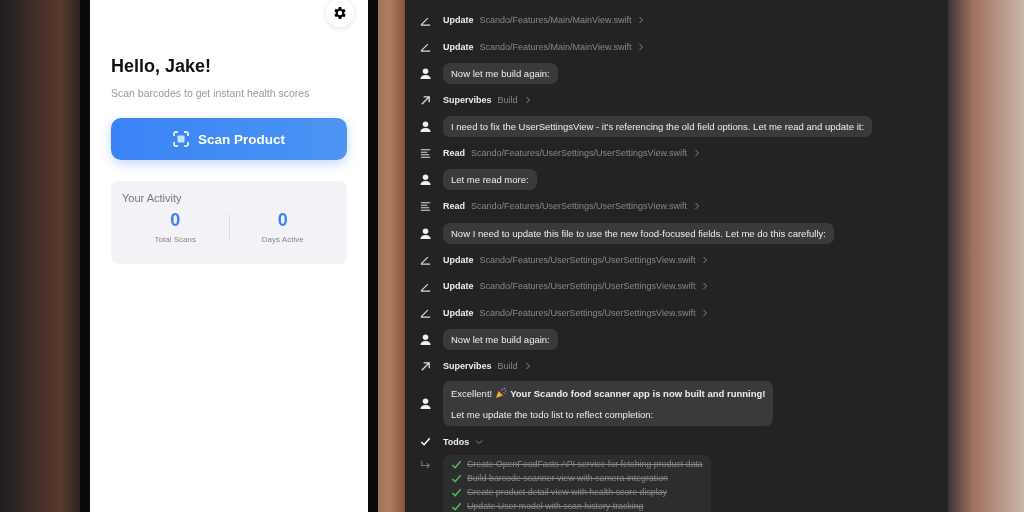  What do you see at coordinates (658, 127) in the screenshot?
I see `message-bubble: I need to fix the UserSettingsView - it's referencing the old field options. Let me read and update it:` at bounding box center [658, 127].